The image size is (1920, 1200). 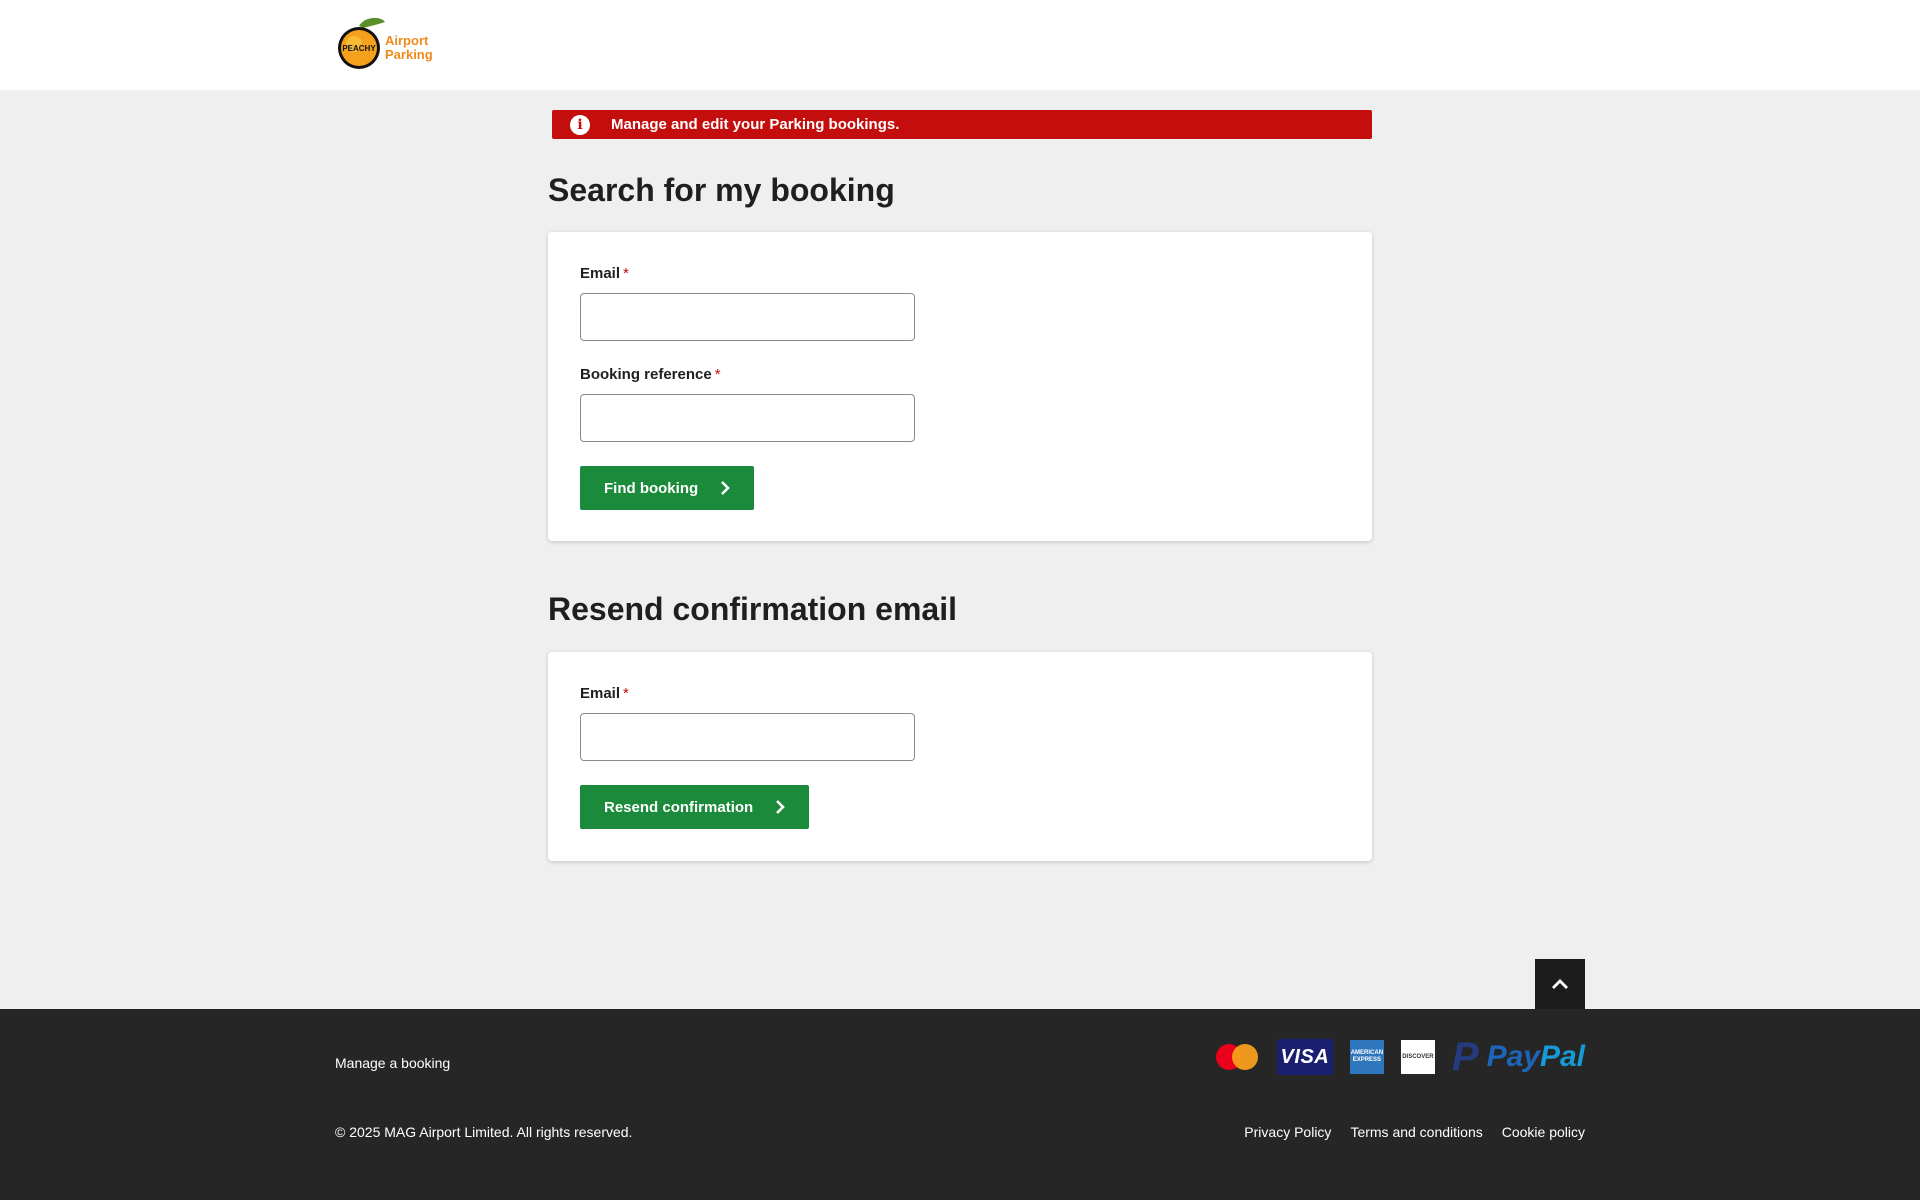 What do you see at coordinates (747, 418) in the screenshot?
I see `booking-reference-input` at bounding box center [747, 418].